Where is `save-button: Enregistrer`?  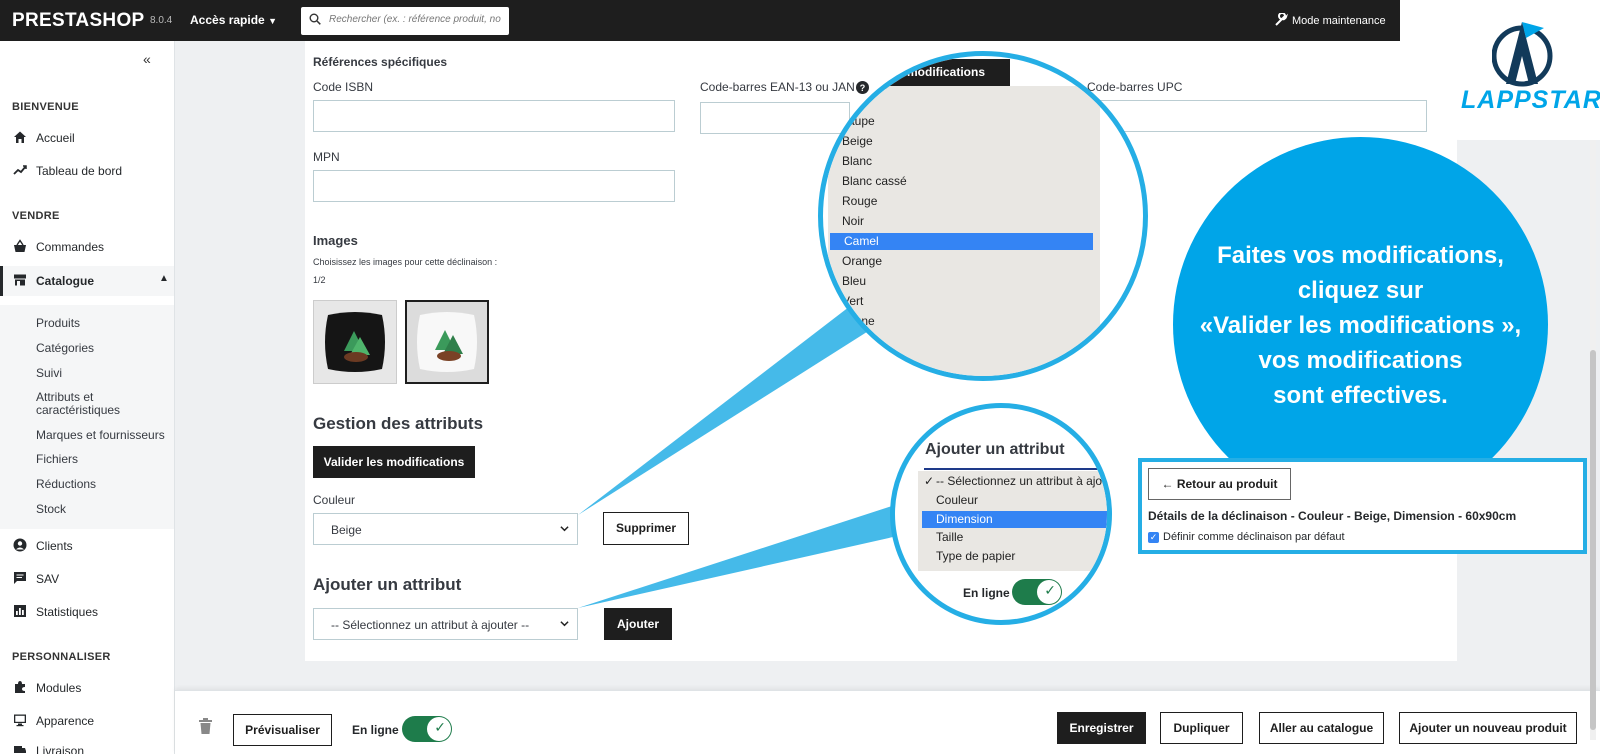 save-button: Enregistrer is located at coordinates (1101, 728).